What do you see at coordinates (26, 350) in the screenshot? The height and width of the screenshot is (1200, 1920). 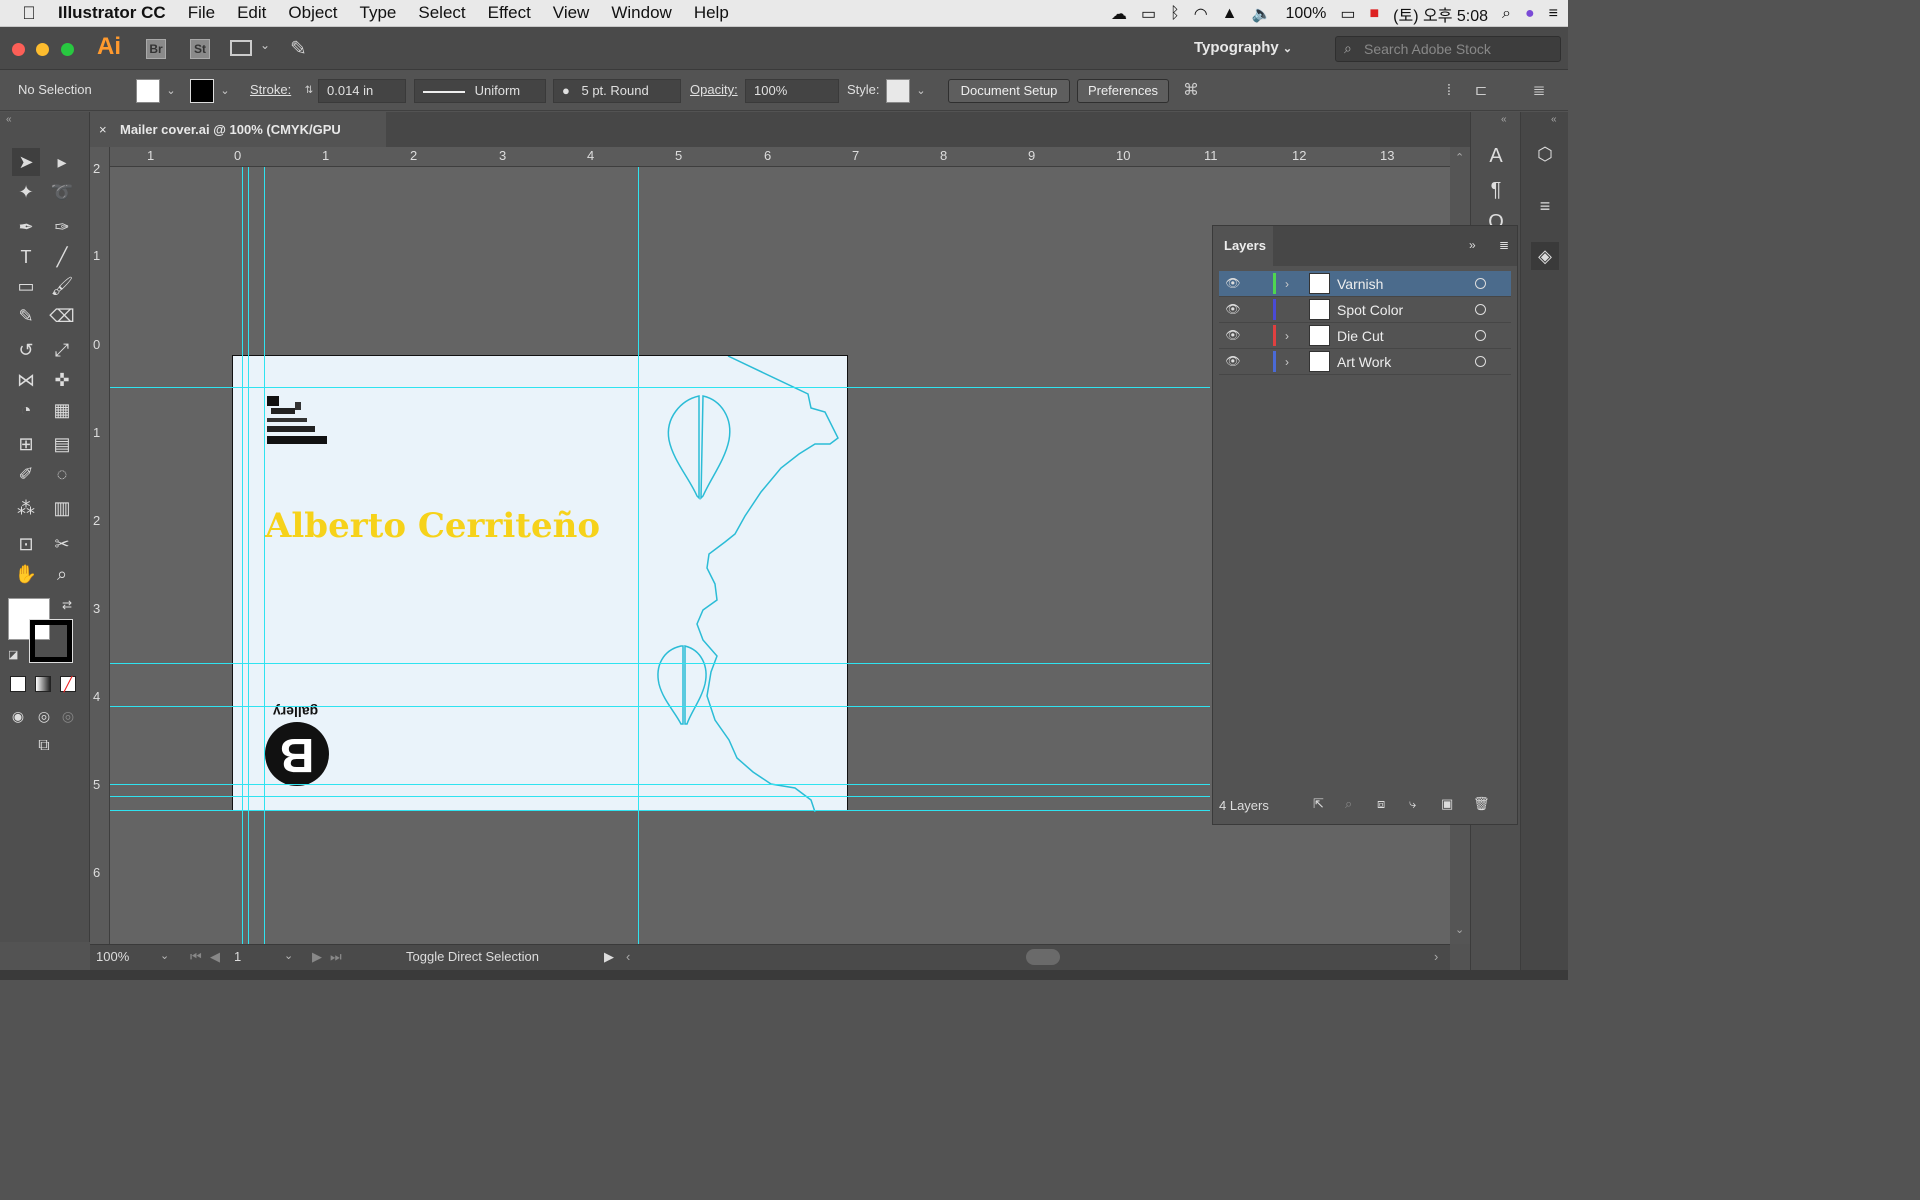 I see `rotate-tool-icon: ↺` at bounding box center [26, 350].